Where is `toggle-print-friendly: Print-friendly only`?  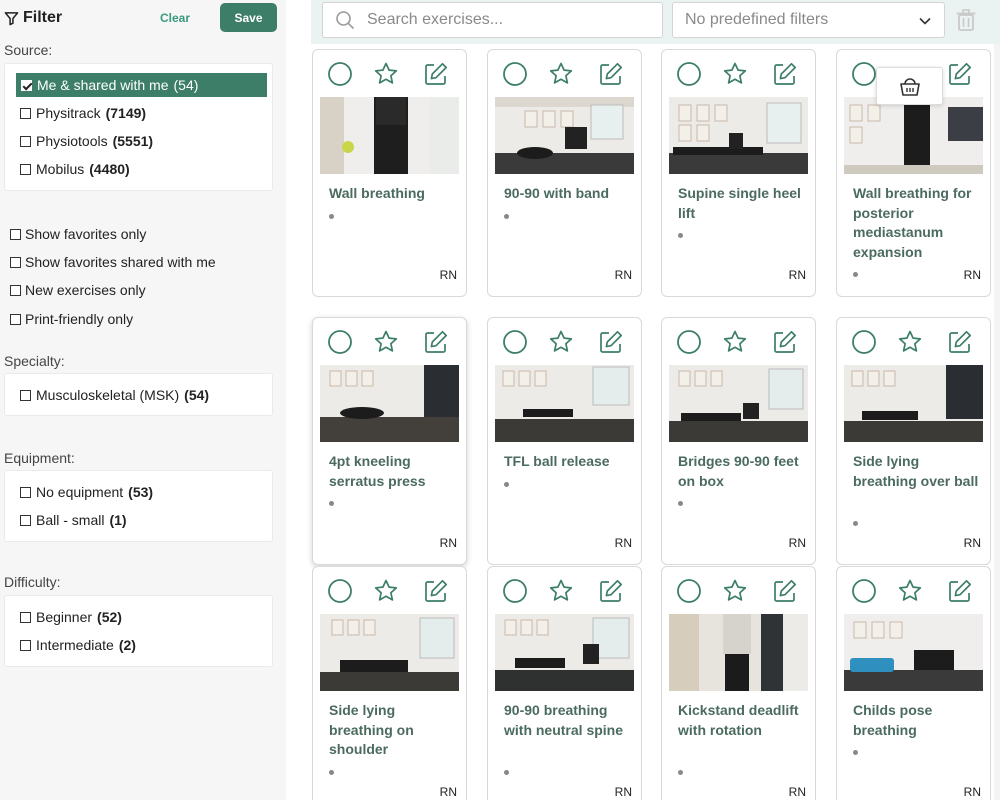 toggle-print-friendly: Print-friendly only is located at coordinates (71, 319).